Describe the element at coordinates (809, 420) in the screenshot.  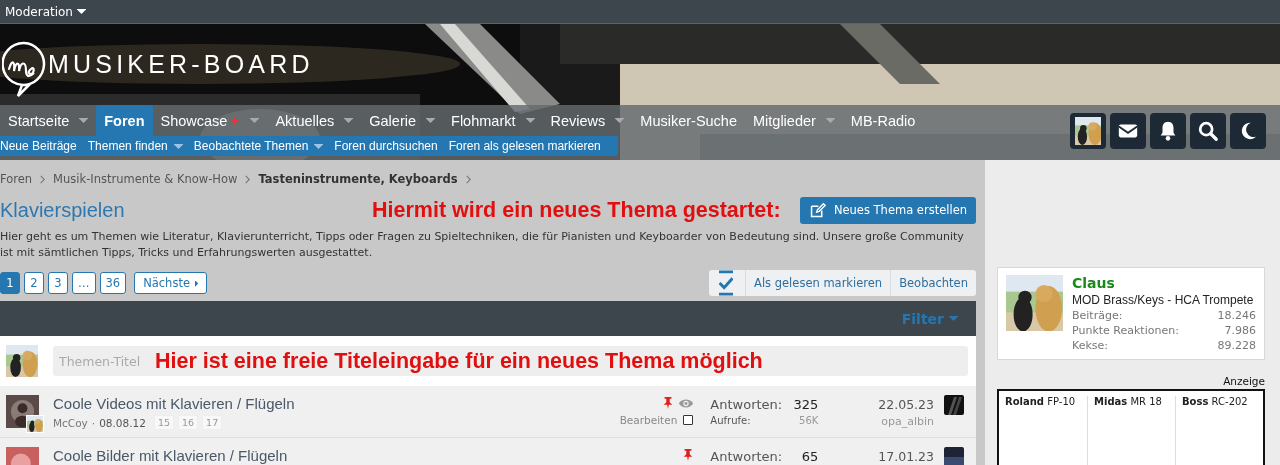
I see `views-count: 56K` at that location.